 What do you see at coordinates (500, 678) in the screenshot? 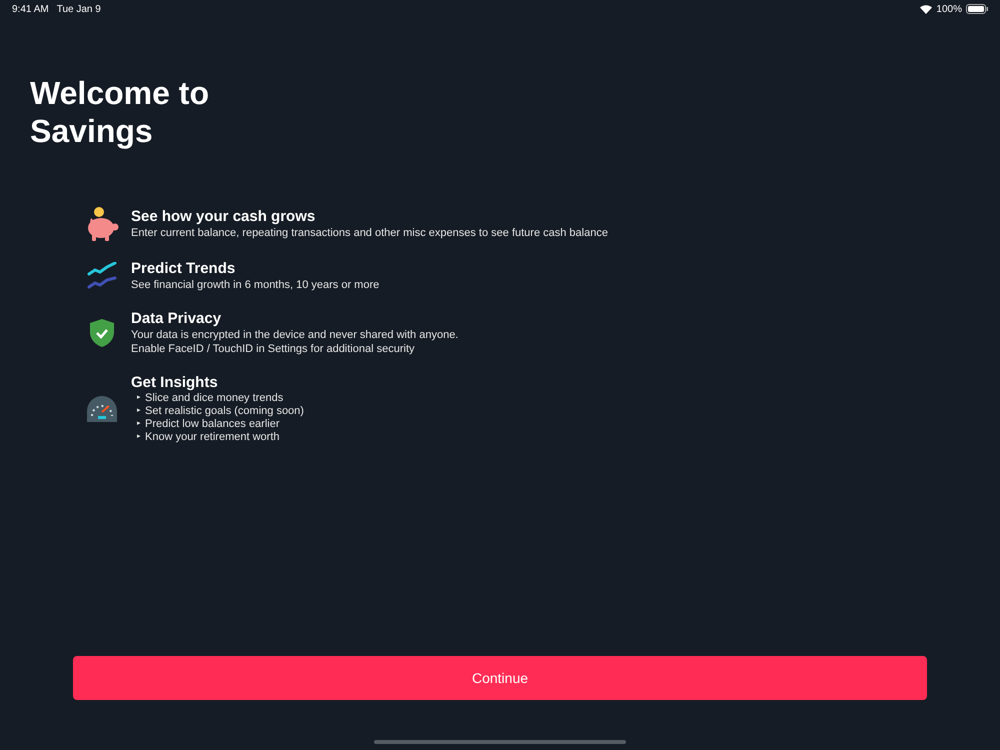
I see `continue-button: Continue` at bounding box center [500, 678].